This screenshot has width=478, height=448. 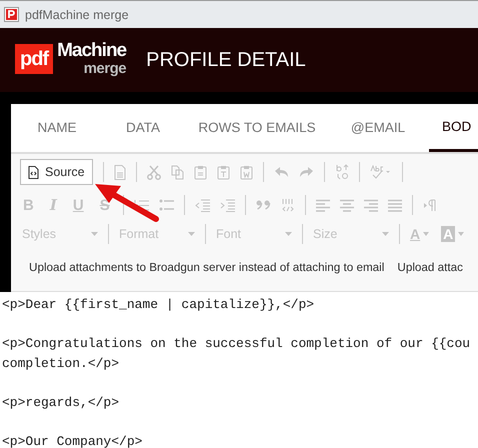 What do you see at coordinates (395, 205) in the screenshot?
I see `justify-icon` at bounding box center [395, 205].